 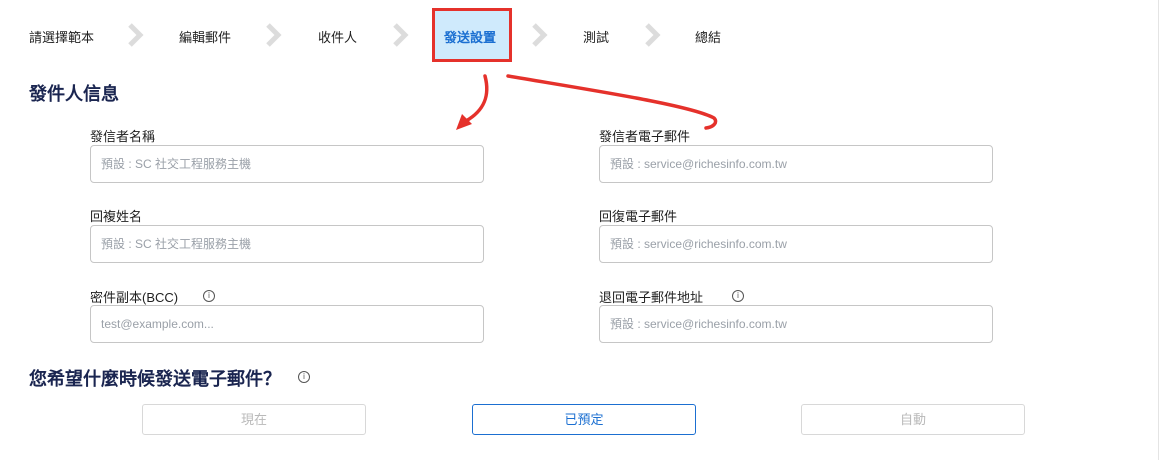 I want to click on sender-email-label: 發信者電子郵件, so click(x=645, y=136).